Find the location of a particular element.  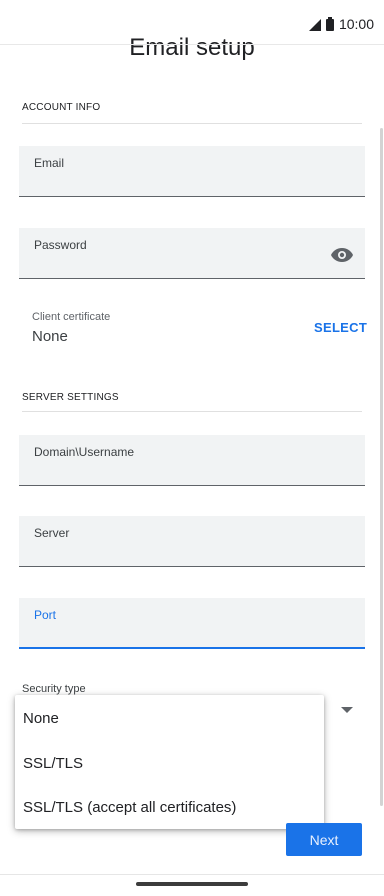

battery-icon is located at coordinates (330, 24).